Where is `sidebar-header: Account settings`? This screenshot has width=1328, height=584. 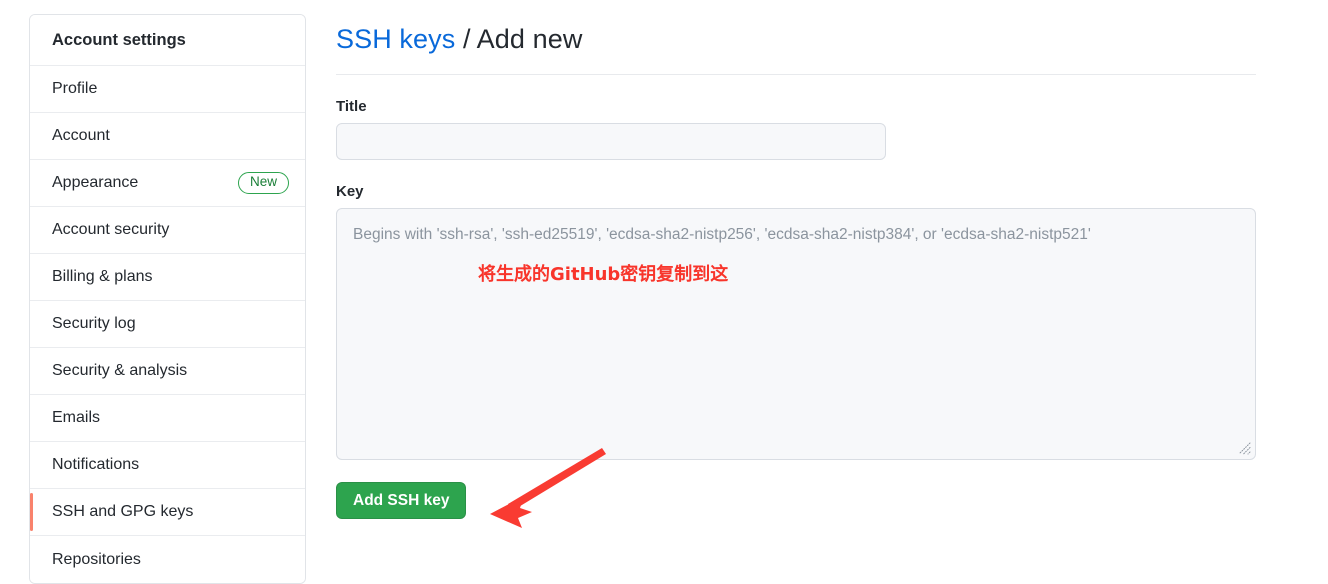 sidebar-header: Account settings is located at coordinates (167, 40).